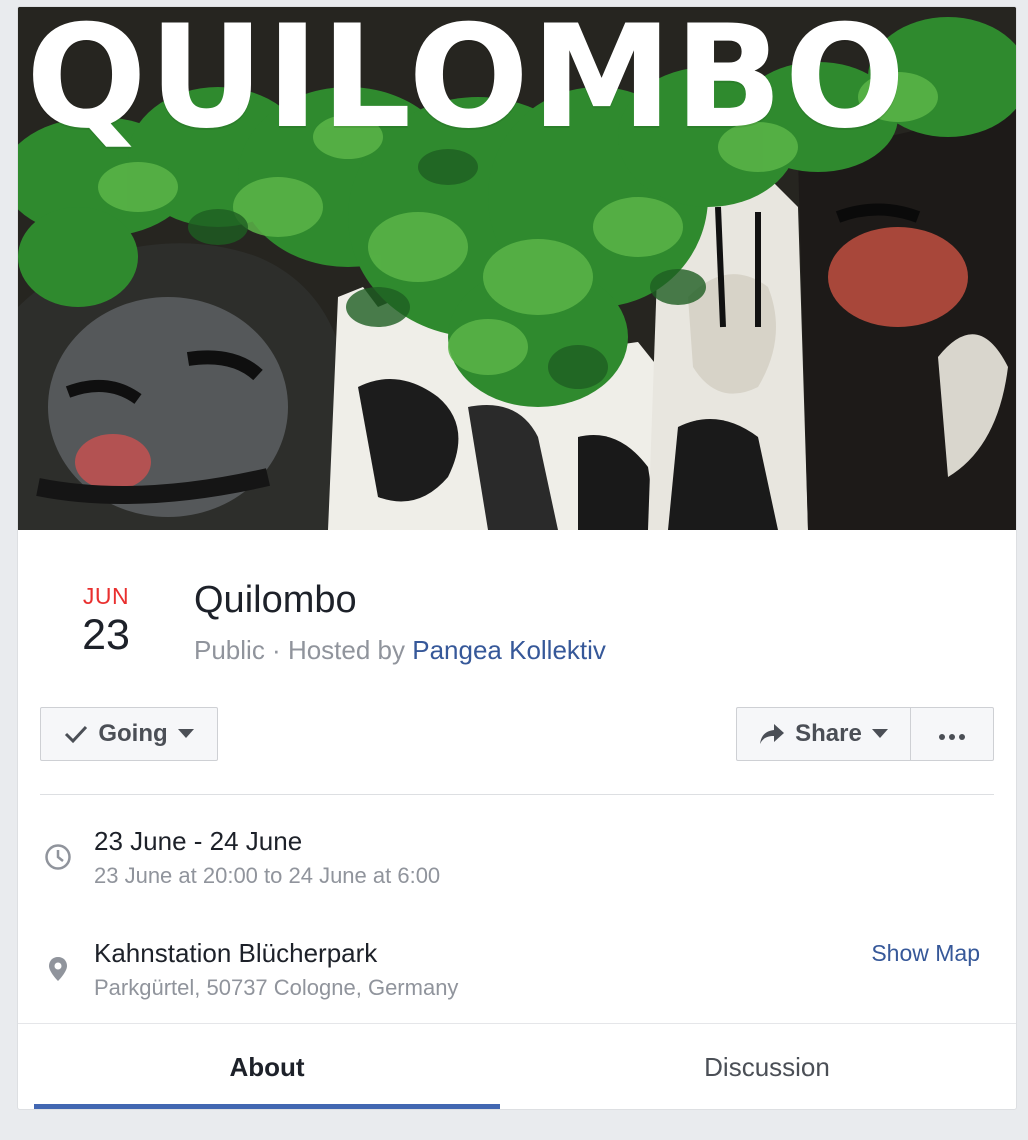  What do you see at coordinates (467, 83) in the screenshot?
I see `cover-title-text: QUILOMBO` at bounding box center [467, 83].